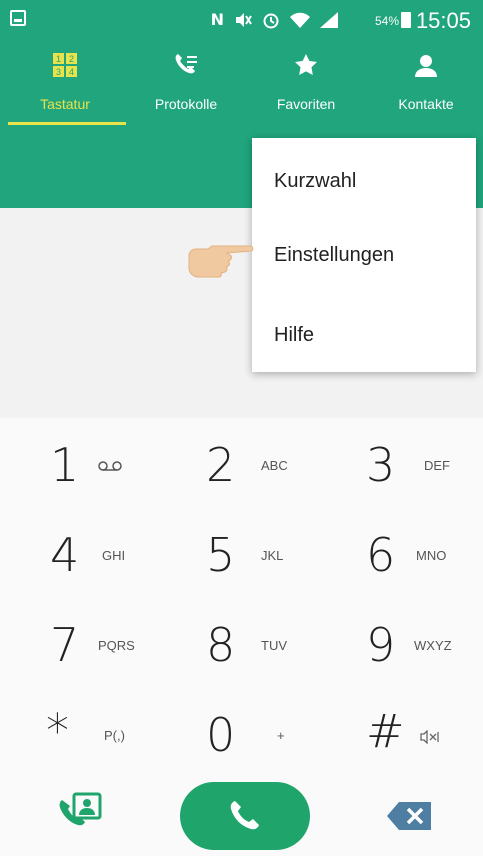 This screenshot has height=856, width=483. What do you see at coordinates (58, 59) in the screenshot?
I see `svg-text: 1` at bounding box center [58, 59].